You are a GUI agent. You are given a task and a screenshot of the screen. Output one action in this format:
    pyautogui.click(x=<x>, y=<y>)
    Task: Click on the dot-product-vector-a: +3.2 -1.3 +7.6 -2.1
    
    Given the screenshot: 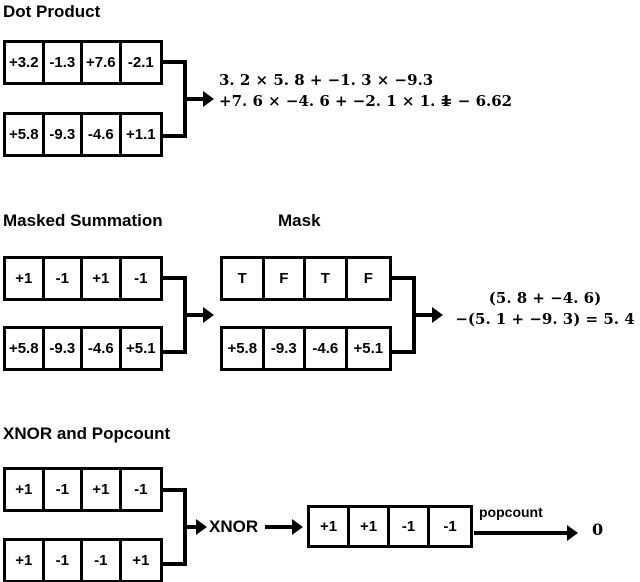 What is the action you would take?
    pyautogui.click(x=83, y=62)
    